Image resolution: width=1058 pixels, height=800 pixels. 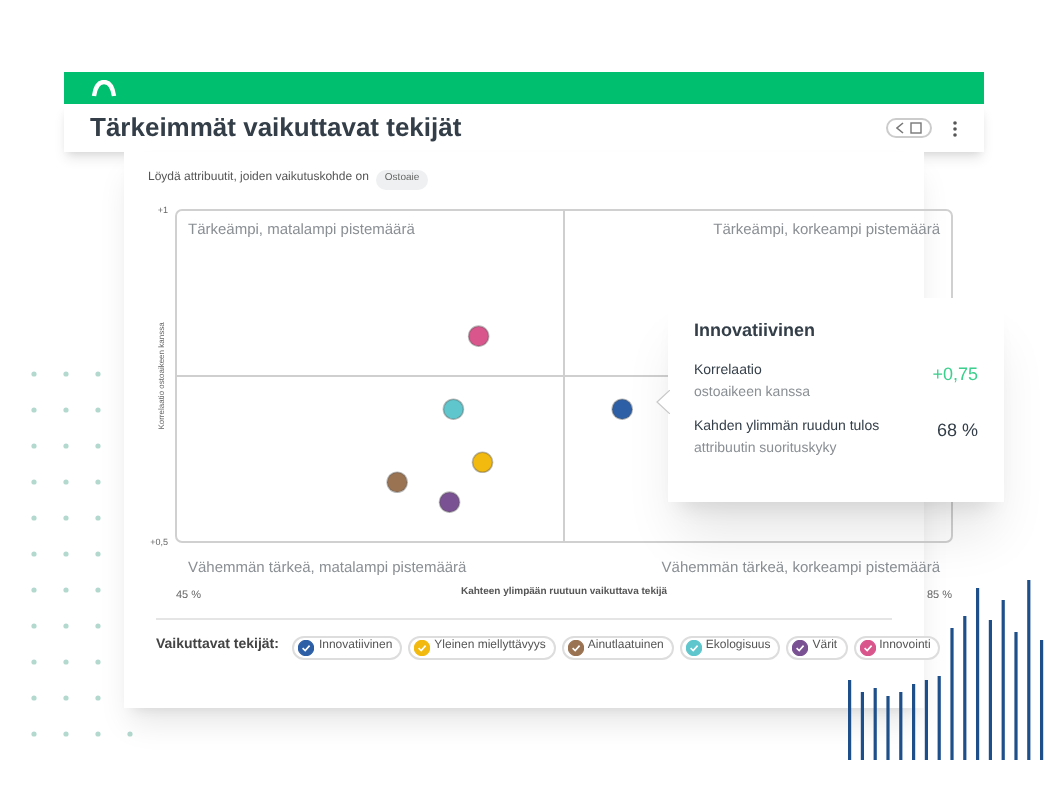 I want to click on metric-value: +0,75, so click(x=955, y=374).